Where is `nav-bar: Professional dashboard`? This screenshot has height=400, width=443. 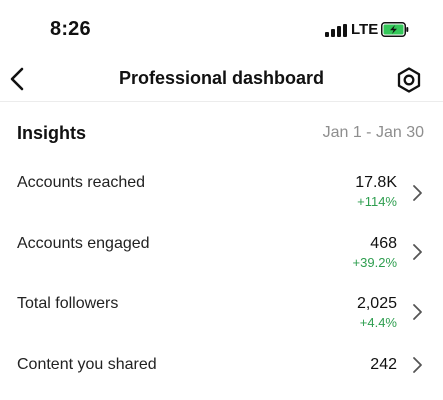
nav-bar: Professional dashboard is located at coordinates (221, 79).